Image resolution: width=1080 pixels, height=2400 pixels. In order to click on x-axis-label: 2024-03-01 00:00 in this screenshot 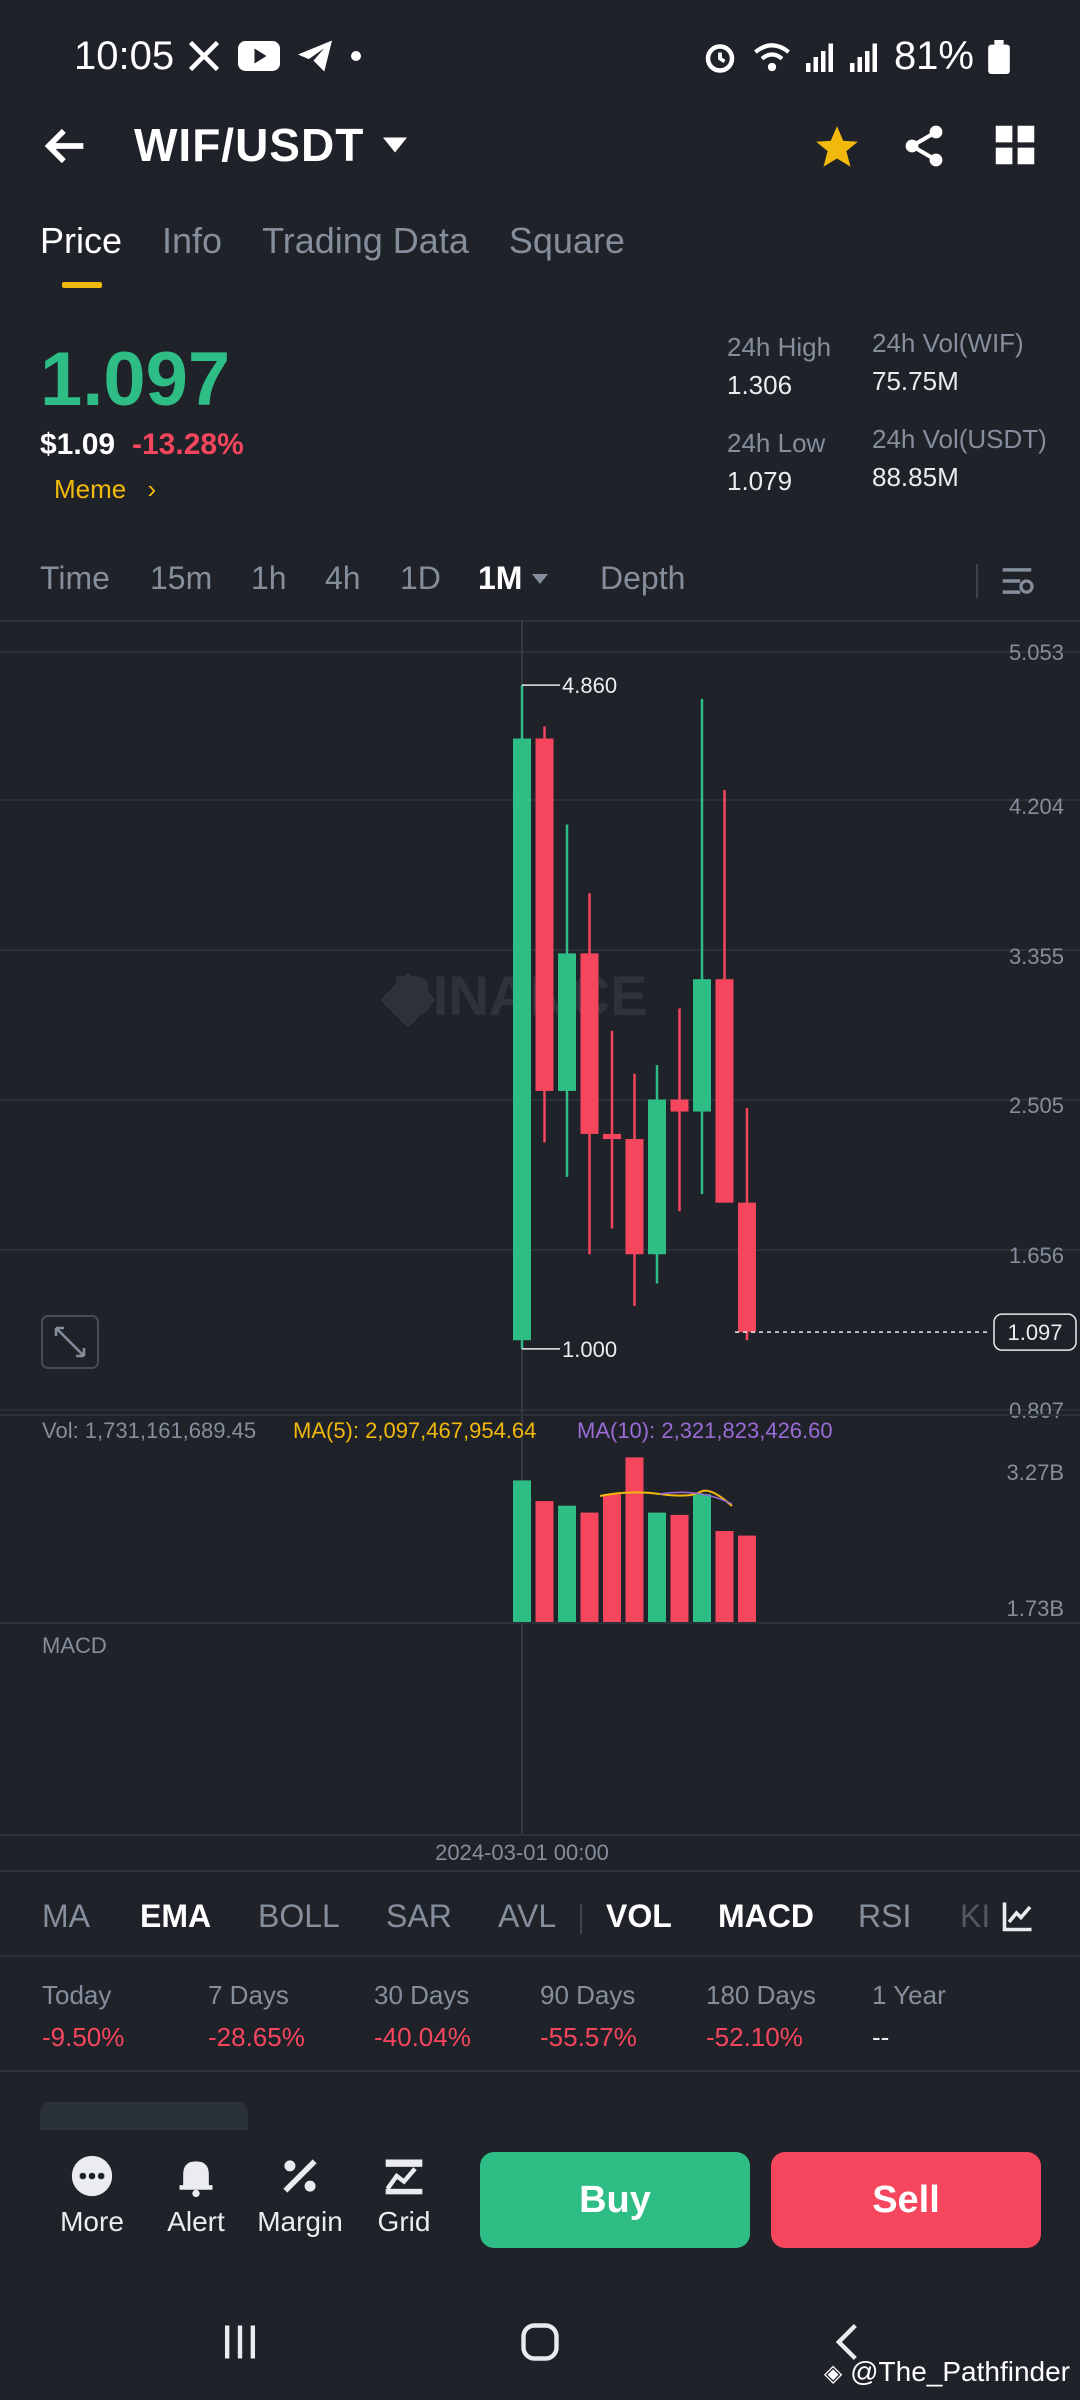, I will do `click(522, 1852)`.